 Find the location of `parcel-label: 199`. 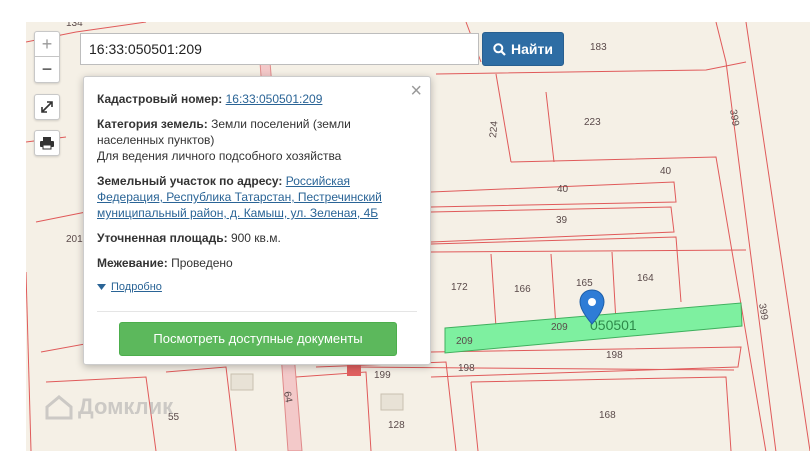

parcel-label: 199 is located at coordinates (382, 375).